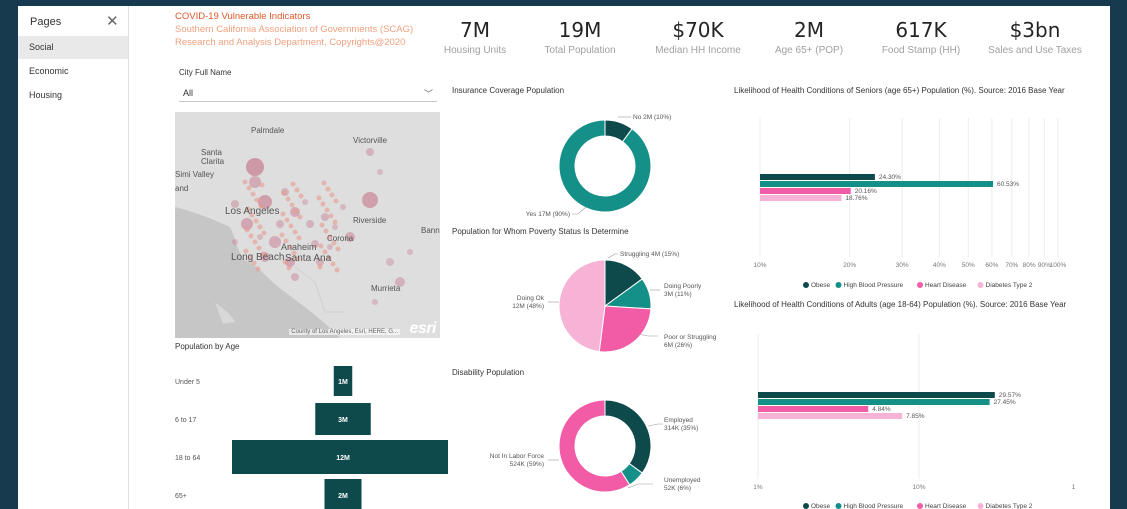 Image resolution: width=1127 pixels, height=509 pixels. What do you see at coordinates (343, 496) in the screenshot?
I see `age-bar-label: 2M` at bounding box center [343, 496].